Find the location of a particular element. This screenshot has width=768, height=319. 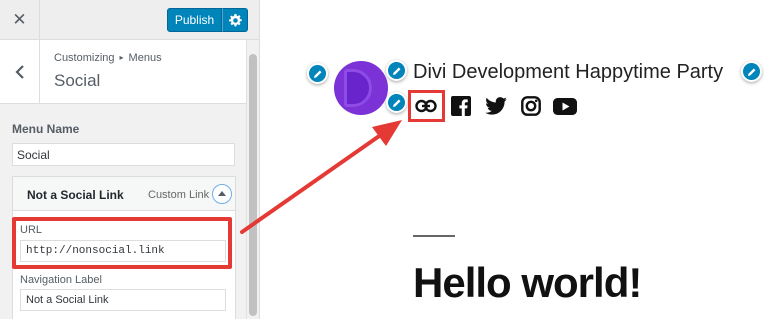

post-title: Hello world! is located at coordinates (527, 283).